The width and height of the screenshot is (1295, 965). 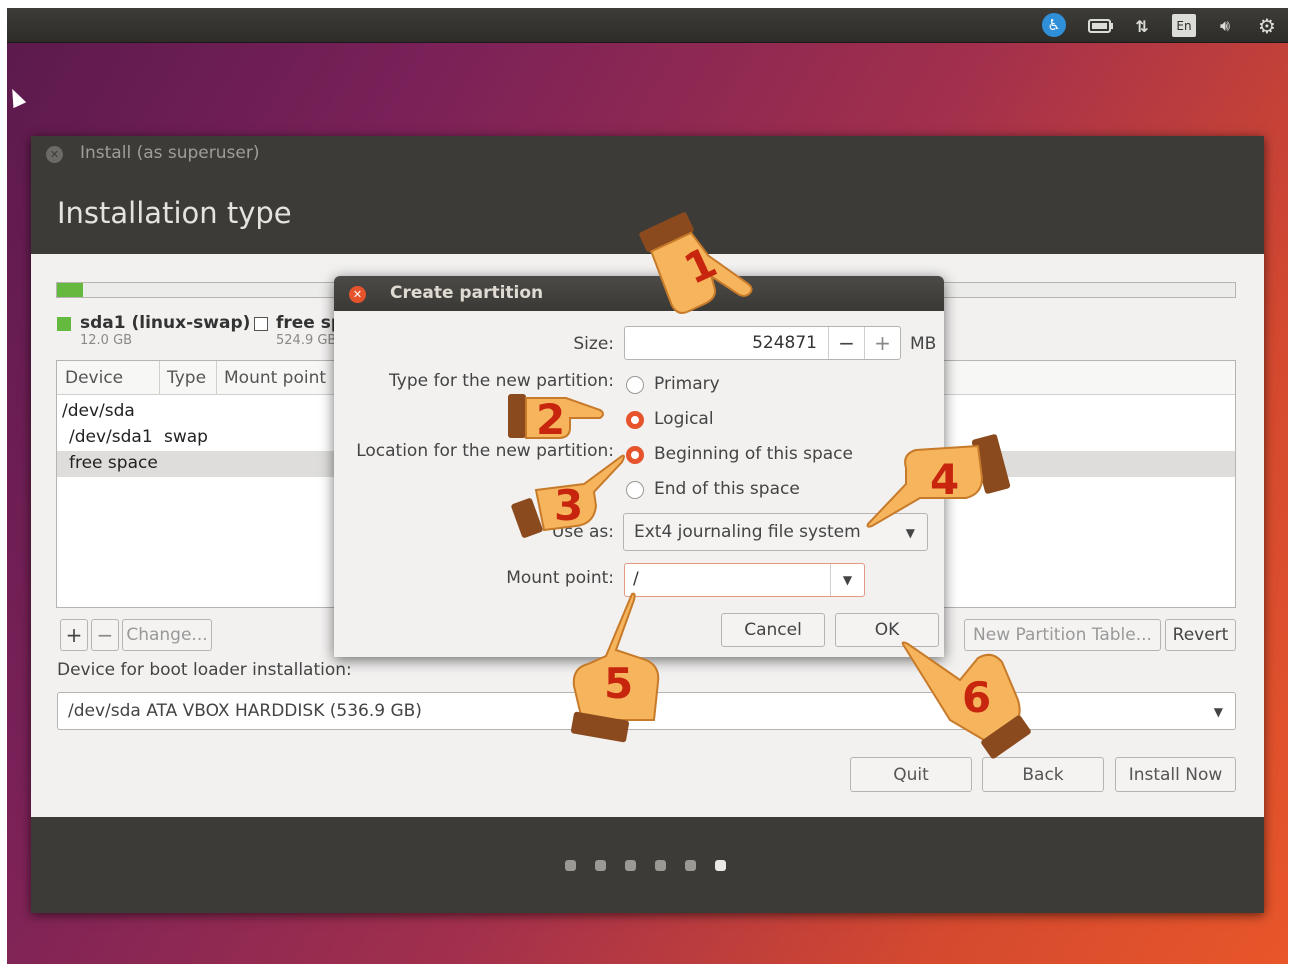 I want to click on mount-point-label: Mount point:, so click(x=560, y=578).